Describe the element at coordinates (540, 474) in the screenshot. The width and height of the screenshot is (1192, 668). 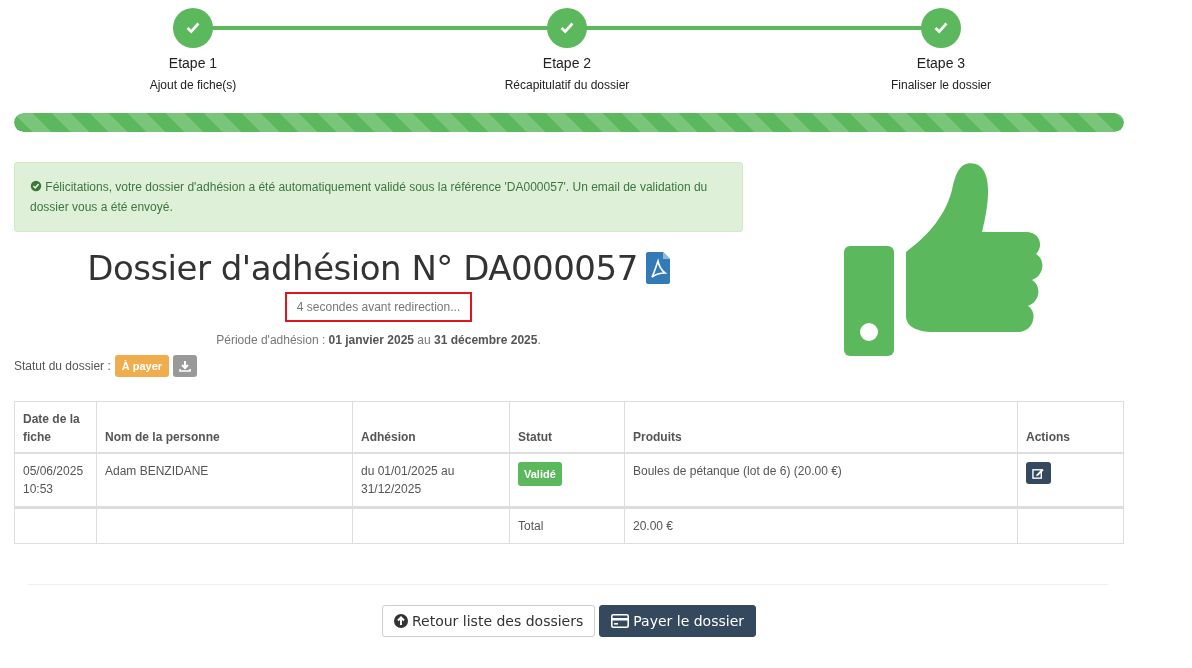
I see `status-badge: Validé` at that location.